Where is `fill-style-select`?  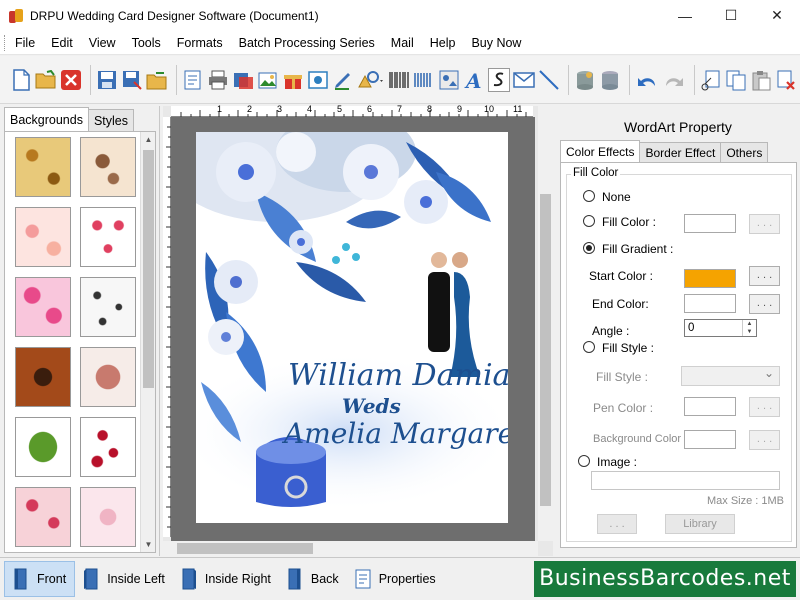
fill-style-select is located at coordinates (730, 376).